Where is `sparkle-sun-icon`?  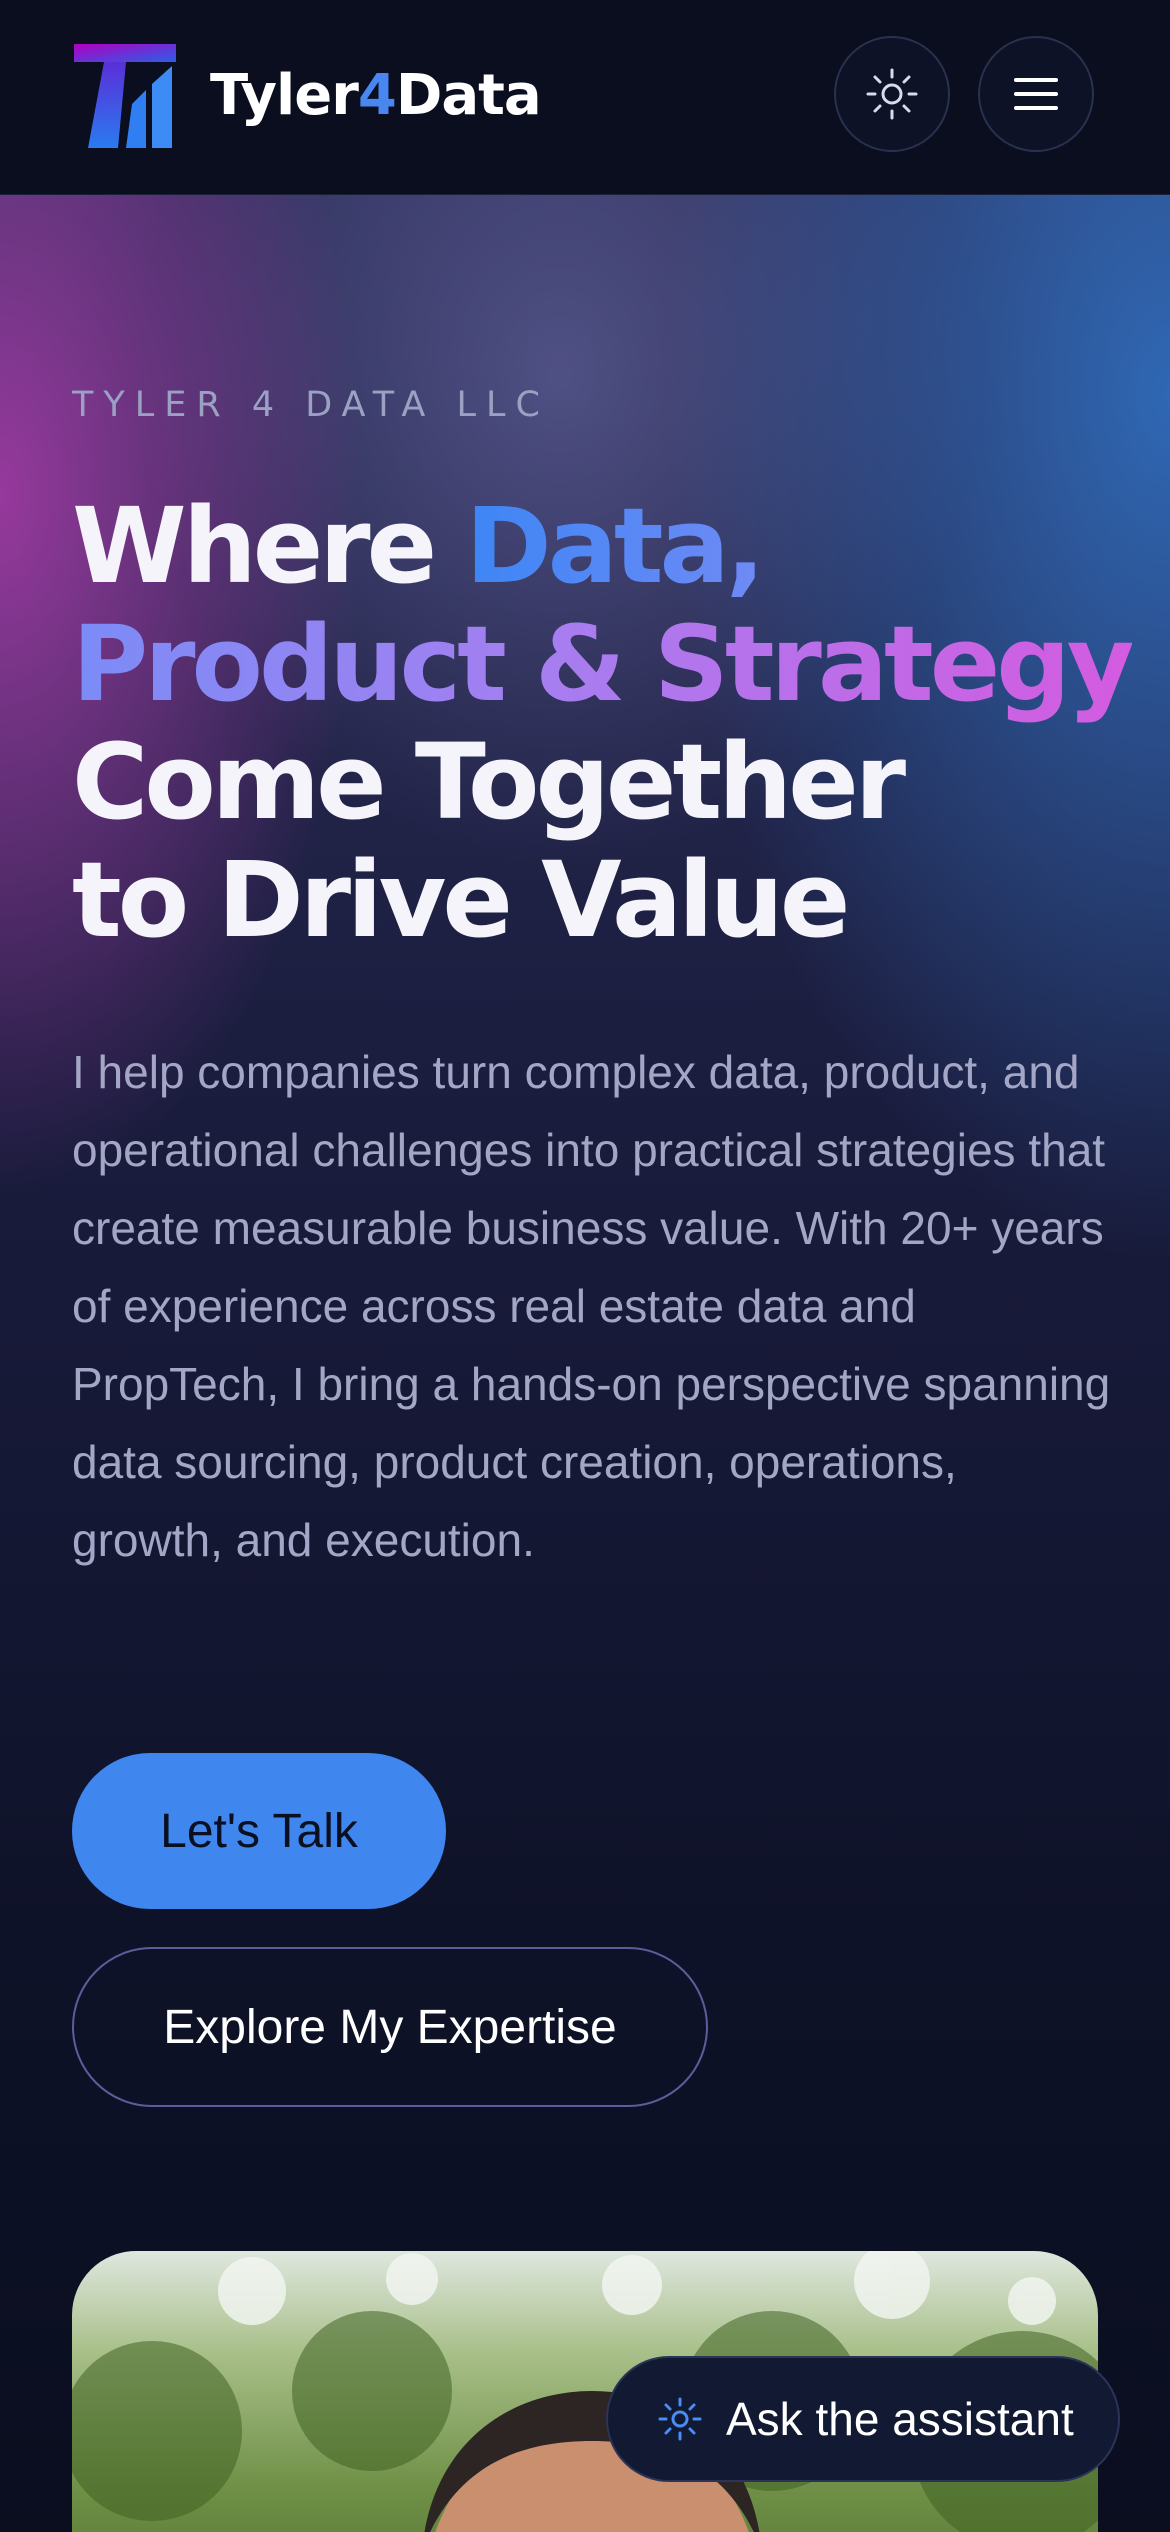
sparkle-sun-icon is located at coordinates (680, 2419).